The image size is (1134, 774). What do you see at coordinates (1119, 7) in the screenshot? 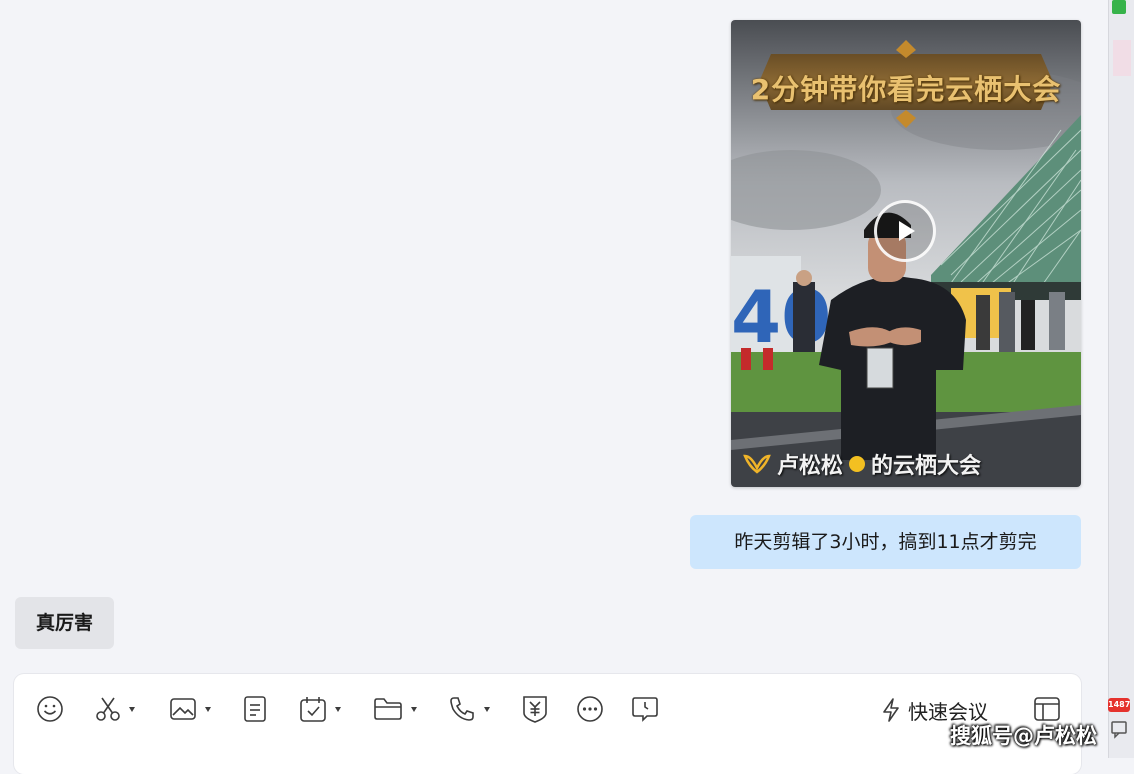
I see `online-status-indicator` at bounding box center [1119, 7].